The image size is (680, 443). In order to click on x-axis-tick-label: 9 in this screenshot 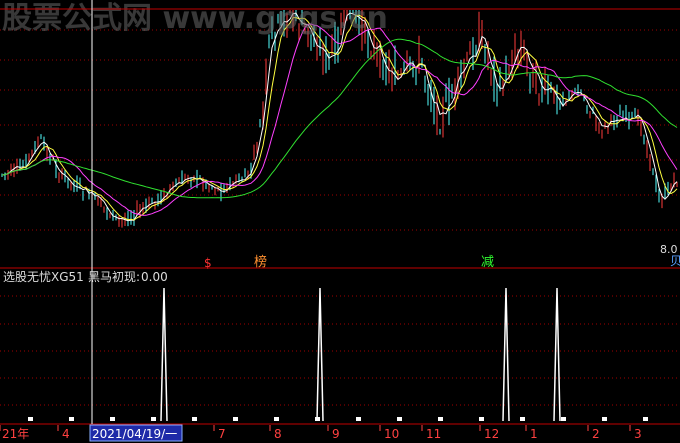, I will do `click(336, 434)`.